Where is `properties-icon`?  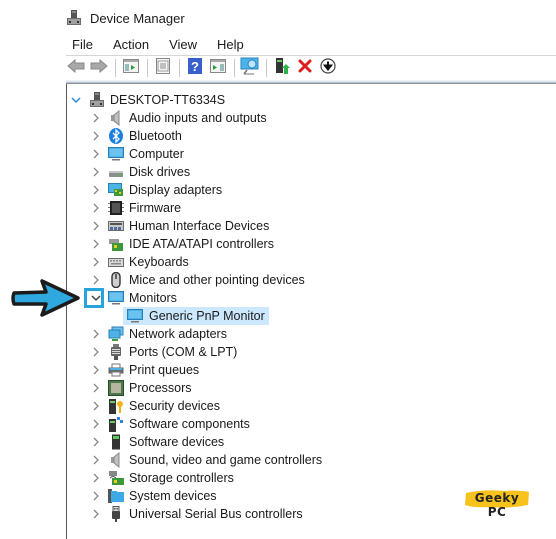
properties-icon is located at coordinates (163, 68).